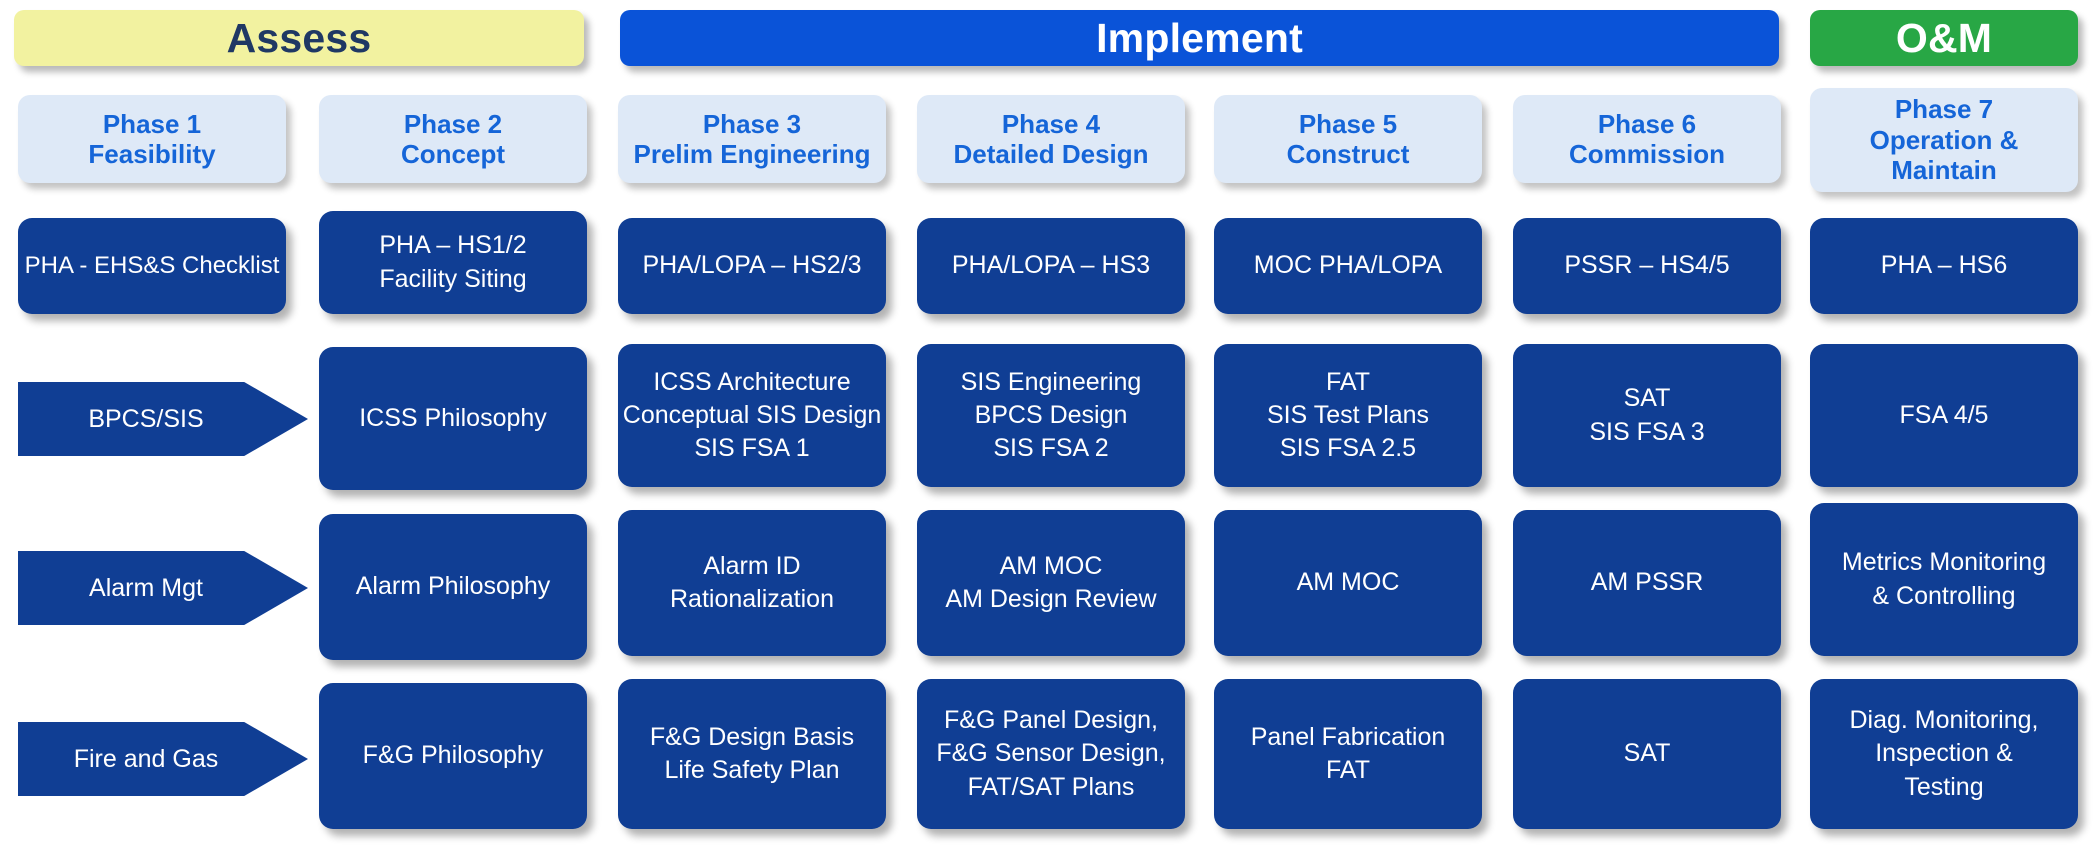 Image resolution: width=2100 pixels, height=852 pixels. What do you see at coordinates (1647, 415) in the screenshot?
I see `cell-r2-c6: SAT SIS FSA 3` at bounding box center [1647, 415].